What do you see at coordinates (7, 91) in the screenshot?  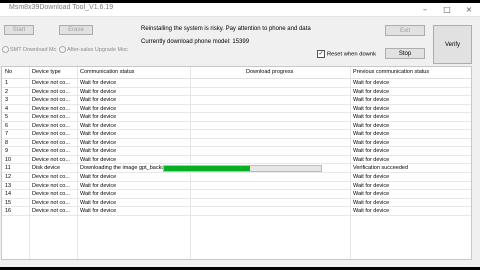 I see `cell-no: 2` at bounding box center [7, 91].